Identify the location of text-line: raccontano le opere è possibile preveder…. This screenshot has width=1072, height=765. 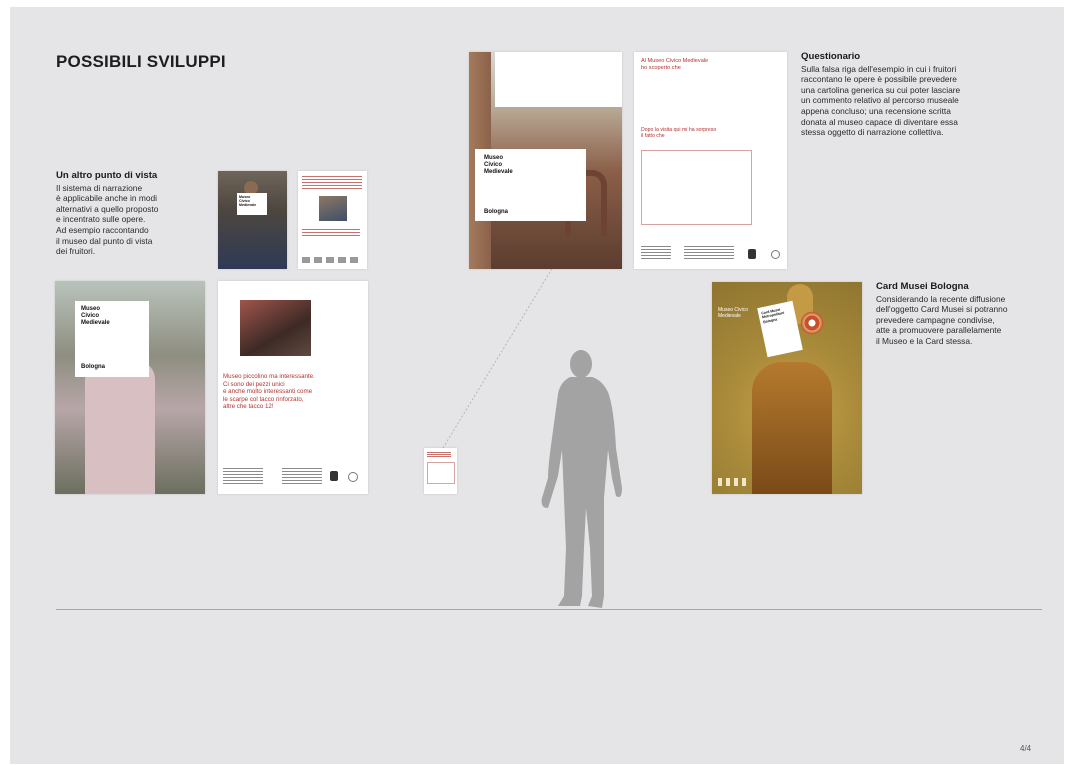
(879, 79).